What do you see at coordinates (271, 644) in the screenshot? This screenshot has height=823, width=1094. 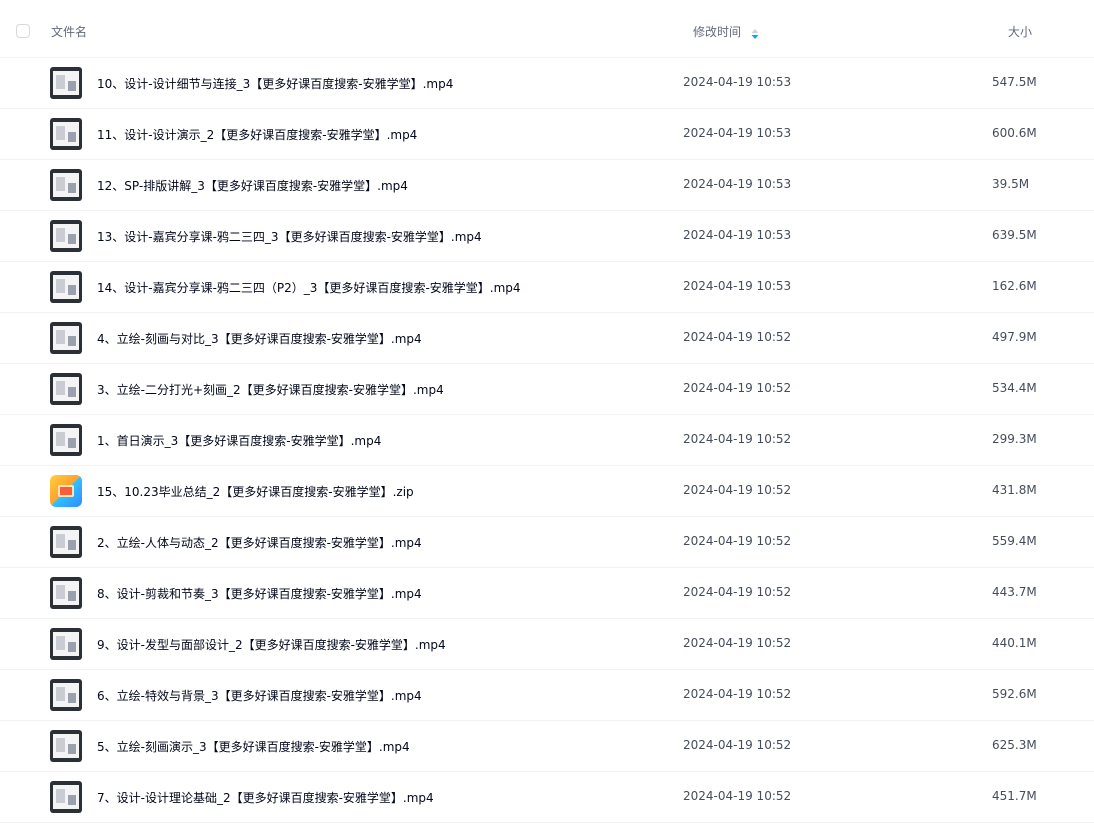 I see `file-name: 9、设计-发型与面部设计_2【更多好课百度搜索-安雅学堂】.mp4` at bounding box center [271, 644].